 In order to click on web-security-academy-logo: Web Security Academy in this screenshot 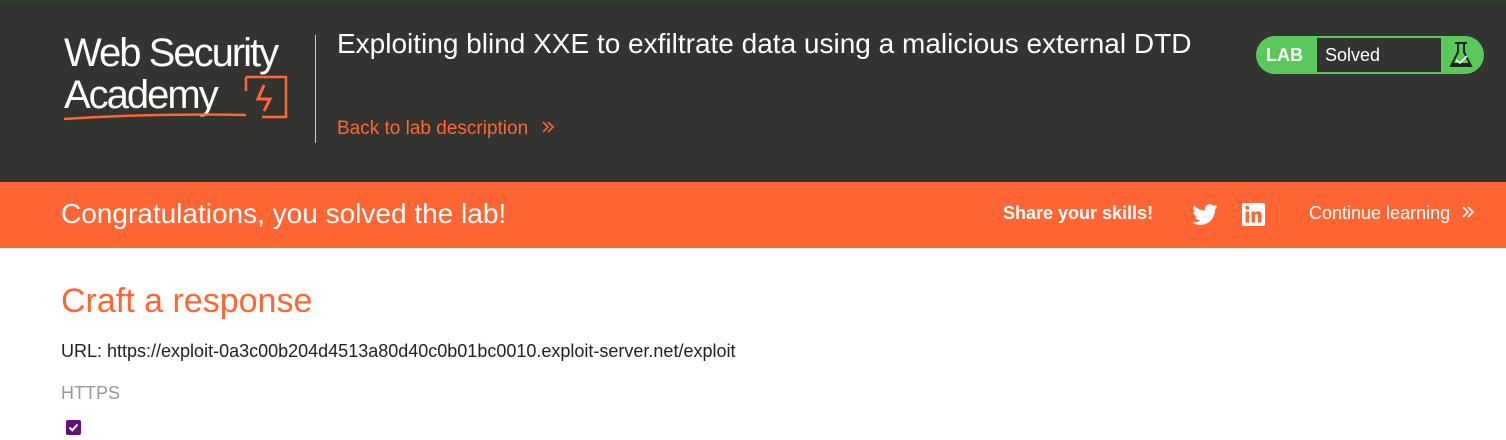, I will do `click(189, 79)`.